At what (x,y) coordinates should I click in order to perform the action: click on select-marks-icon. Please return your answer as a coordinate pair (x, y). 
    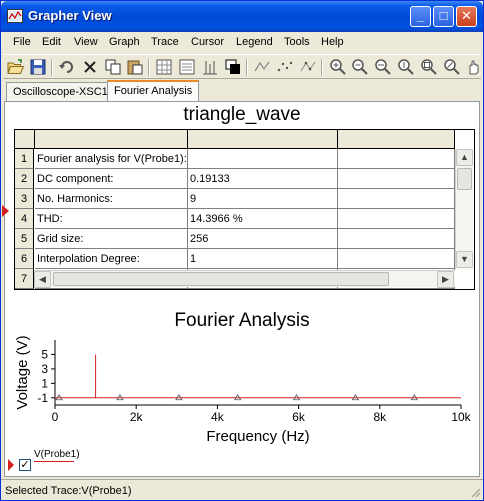
    Looking at the image, I should click on (262, 67).